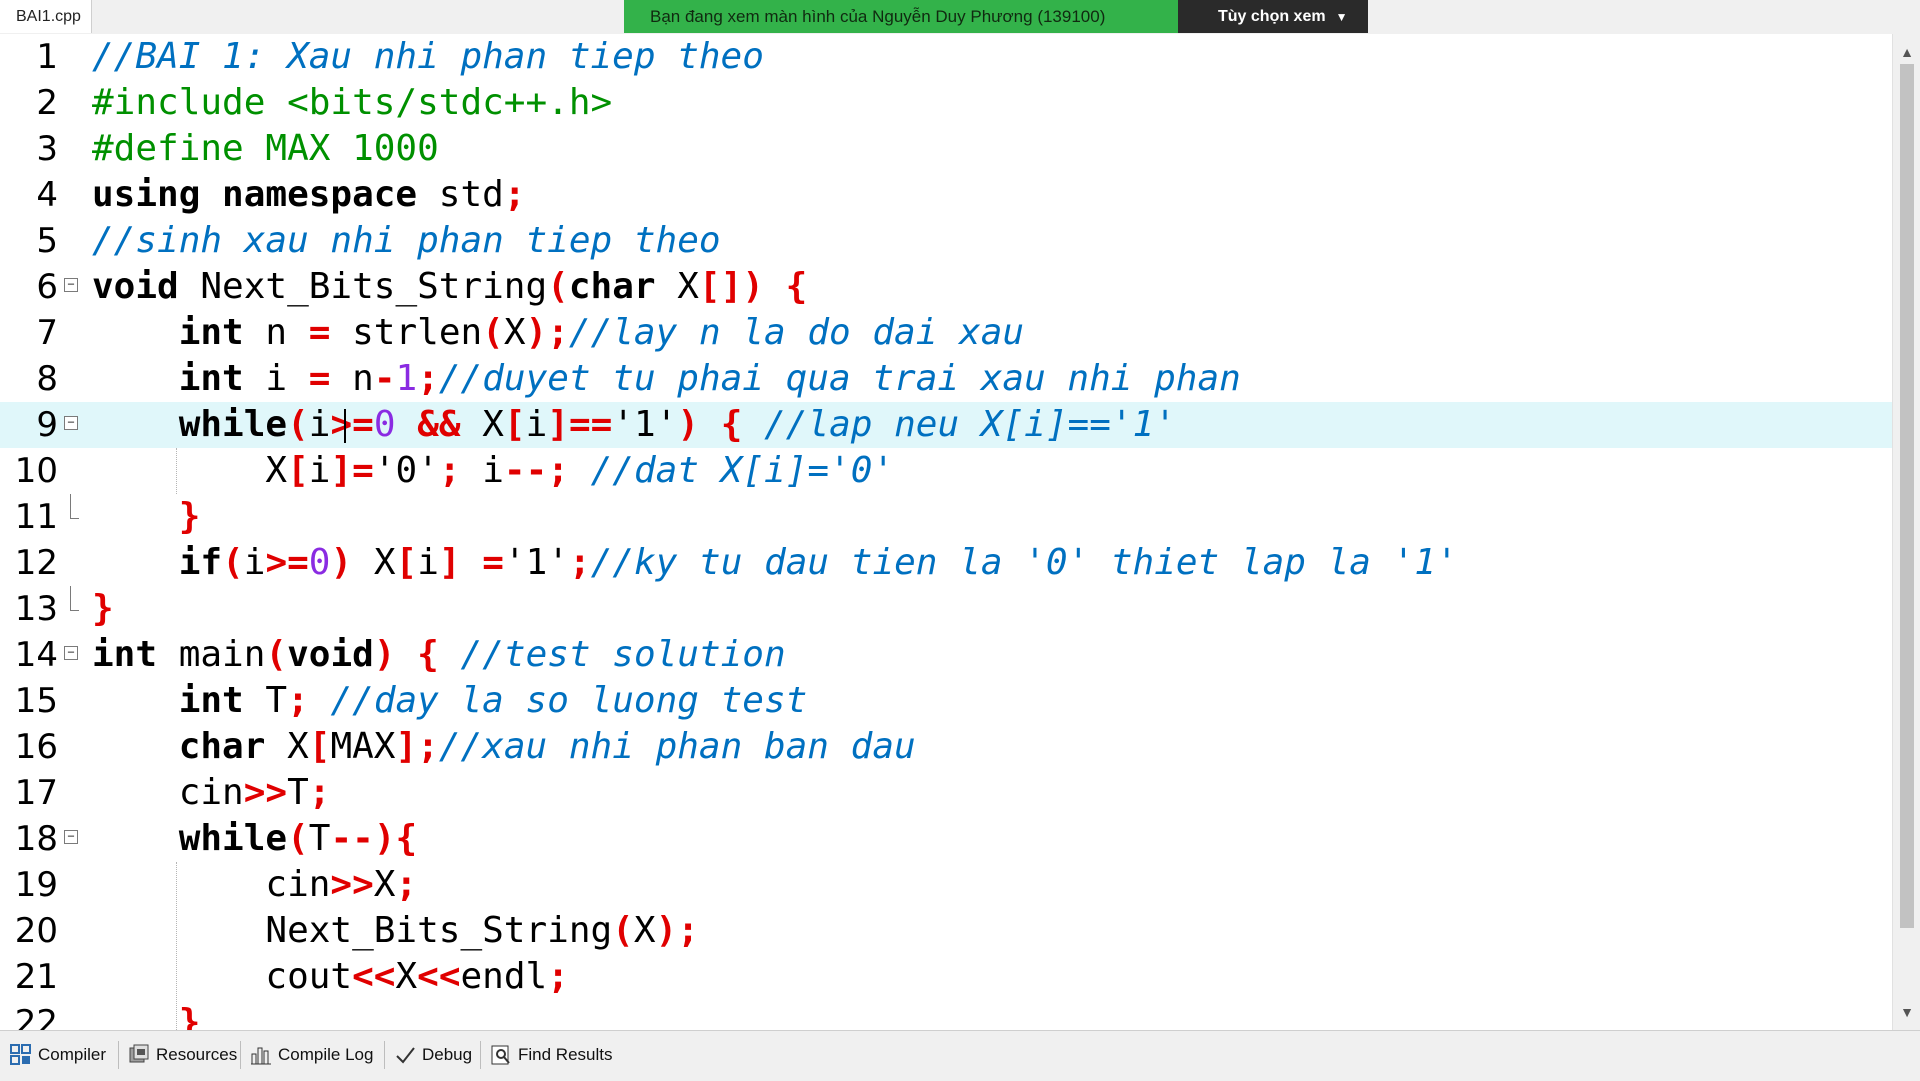 The width and height of the screenshot is (1920, 1081). I want to click on line-number: 12, so click(36, 563).